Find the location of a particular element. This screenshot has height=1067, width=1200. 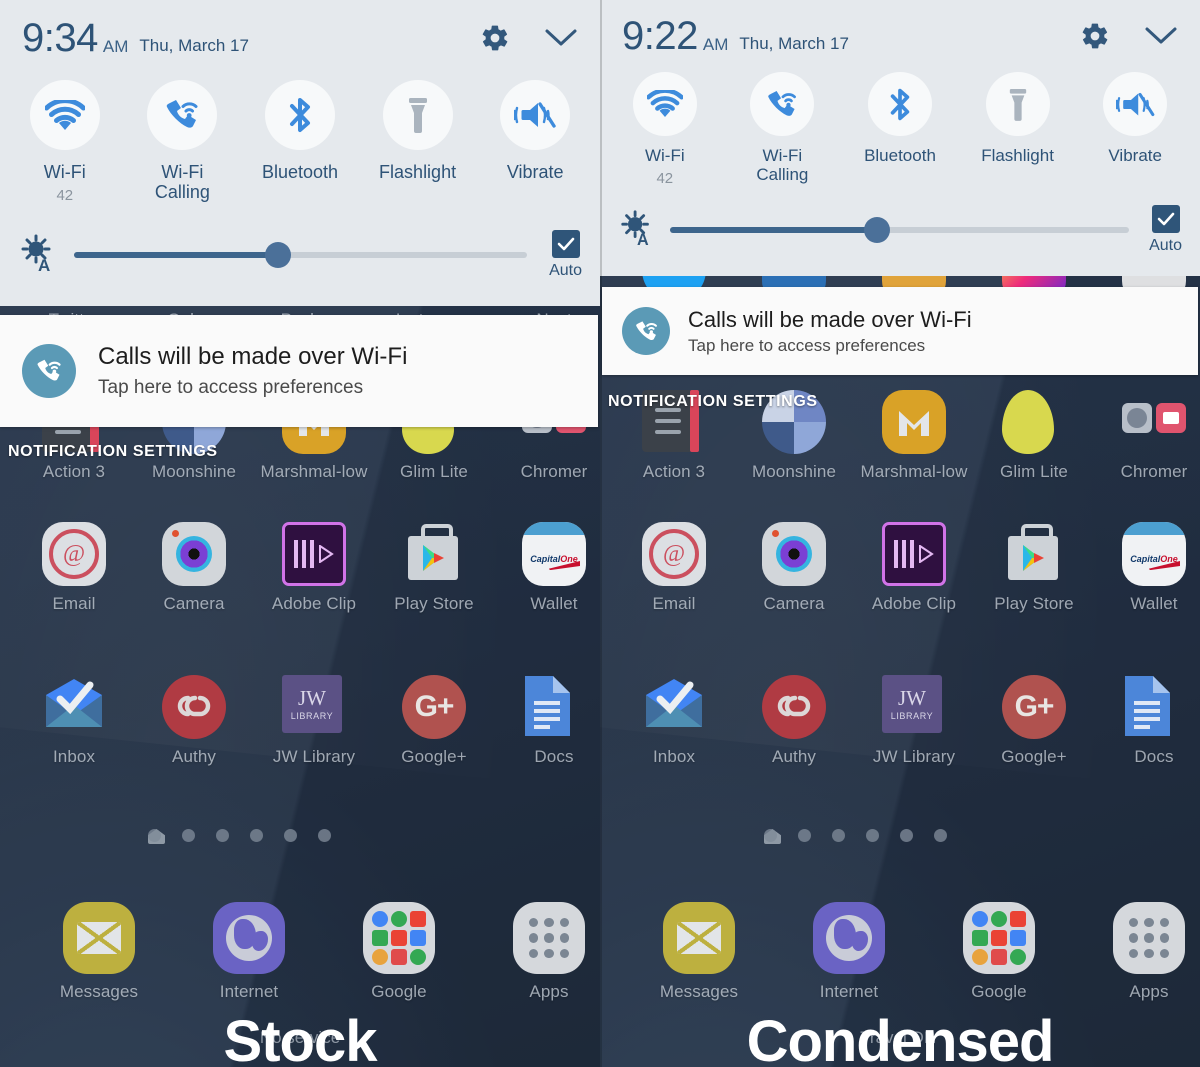

dock-cell: Messages is located at coordinates (99, 952).